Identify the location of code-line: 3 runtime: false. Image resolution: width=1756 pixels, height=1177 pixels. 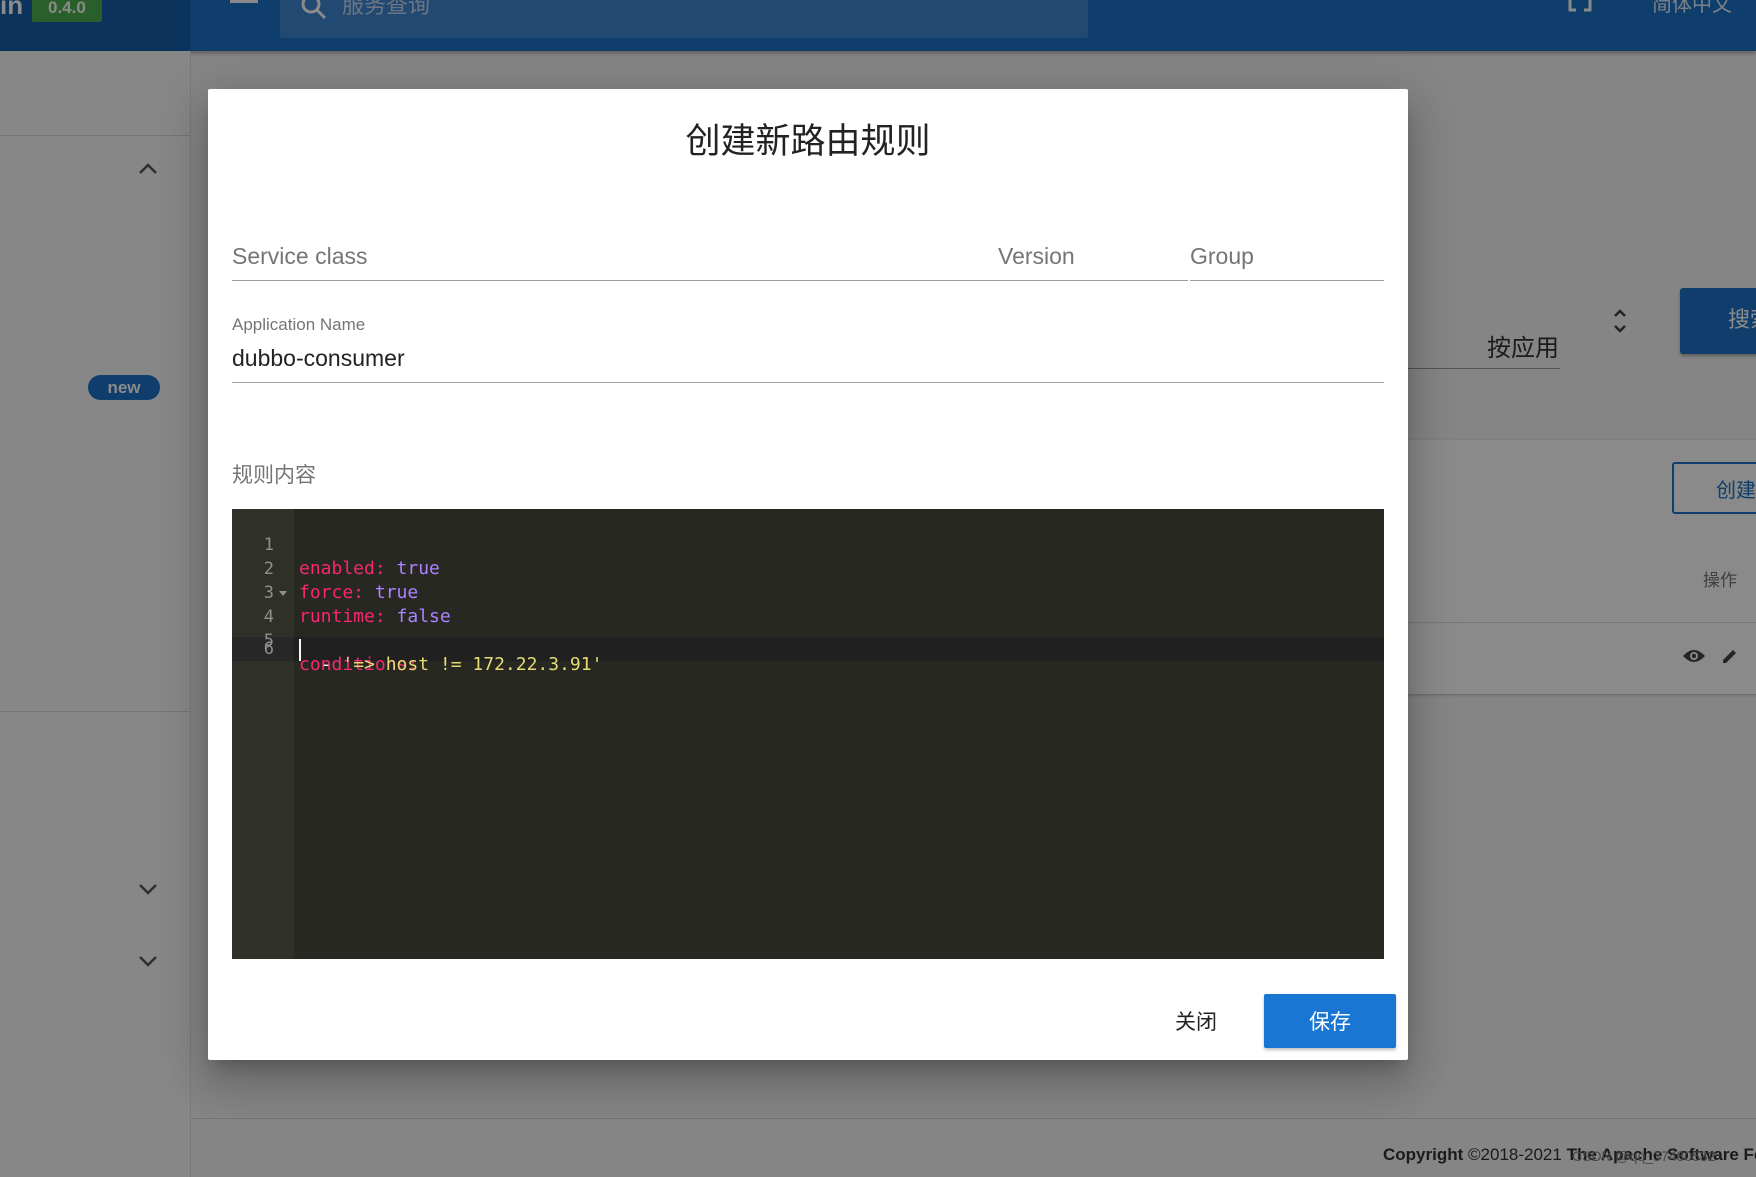
(341, 592).